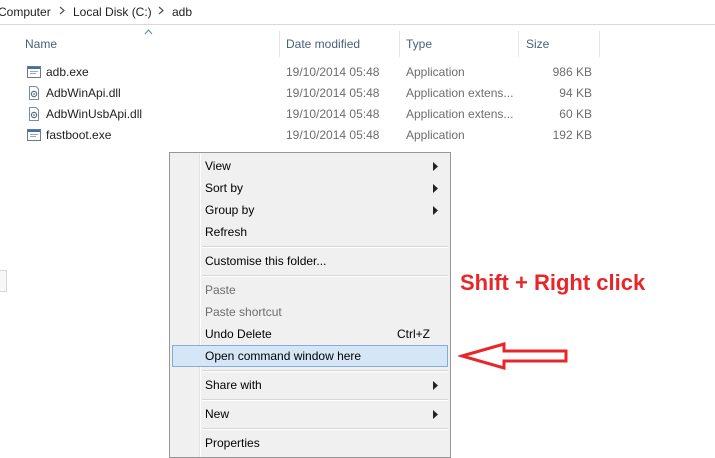  What do you see at coordinates (323, 44) in the screenshot?
I see `column-header-date-modified: Date modified` at bounding box center [323, 44].